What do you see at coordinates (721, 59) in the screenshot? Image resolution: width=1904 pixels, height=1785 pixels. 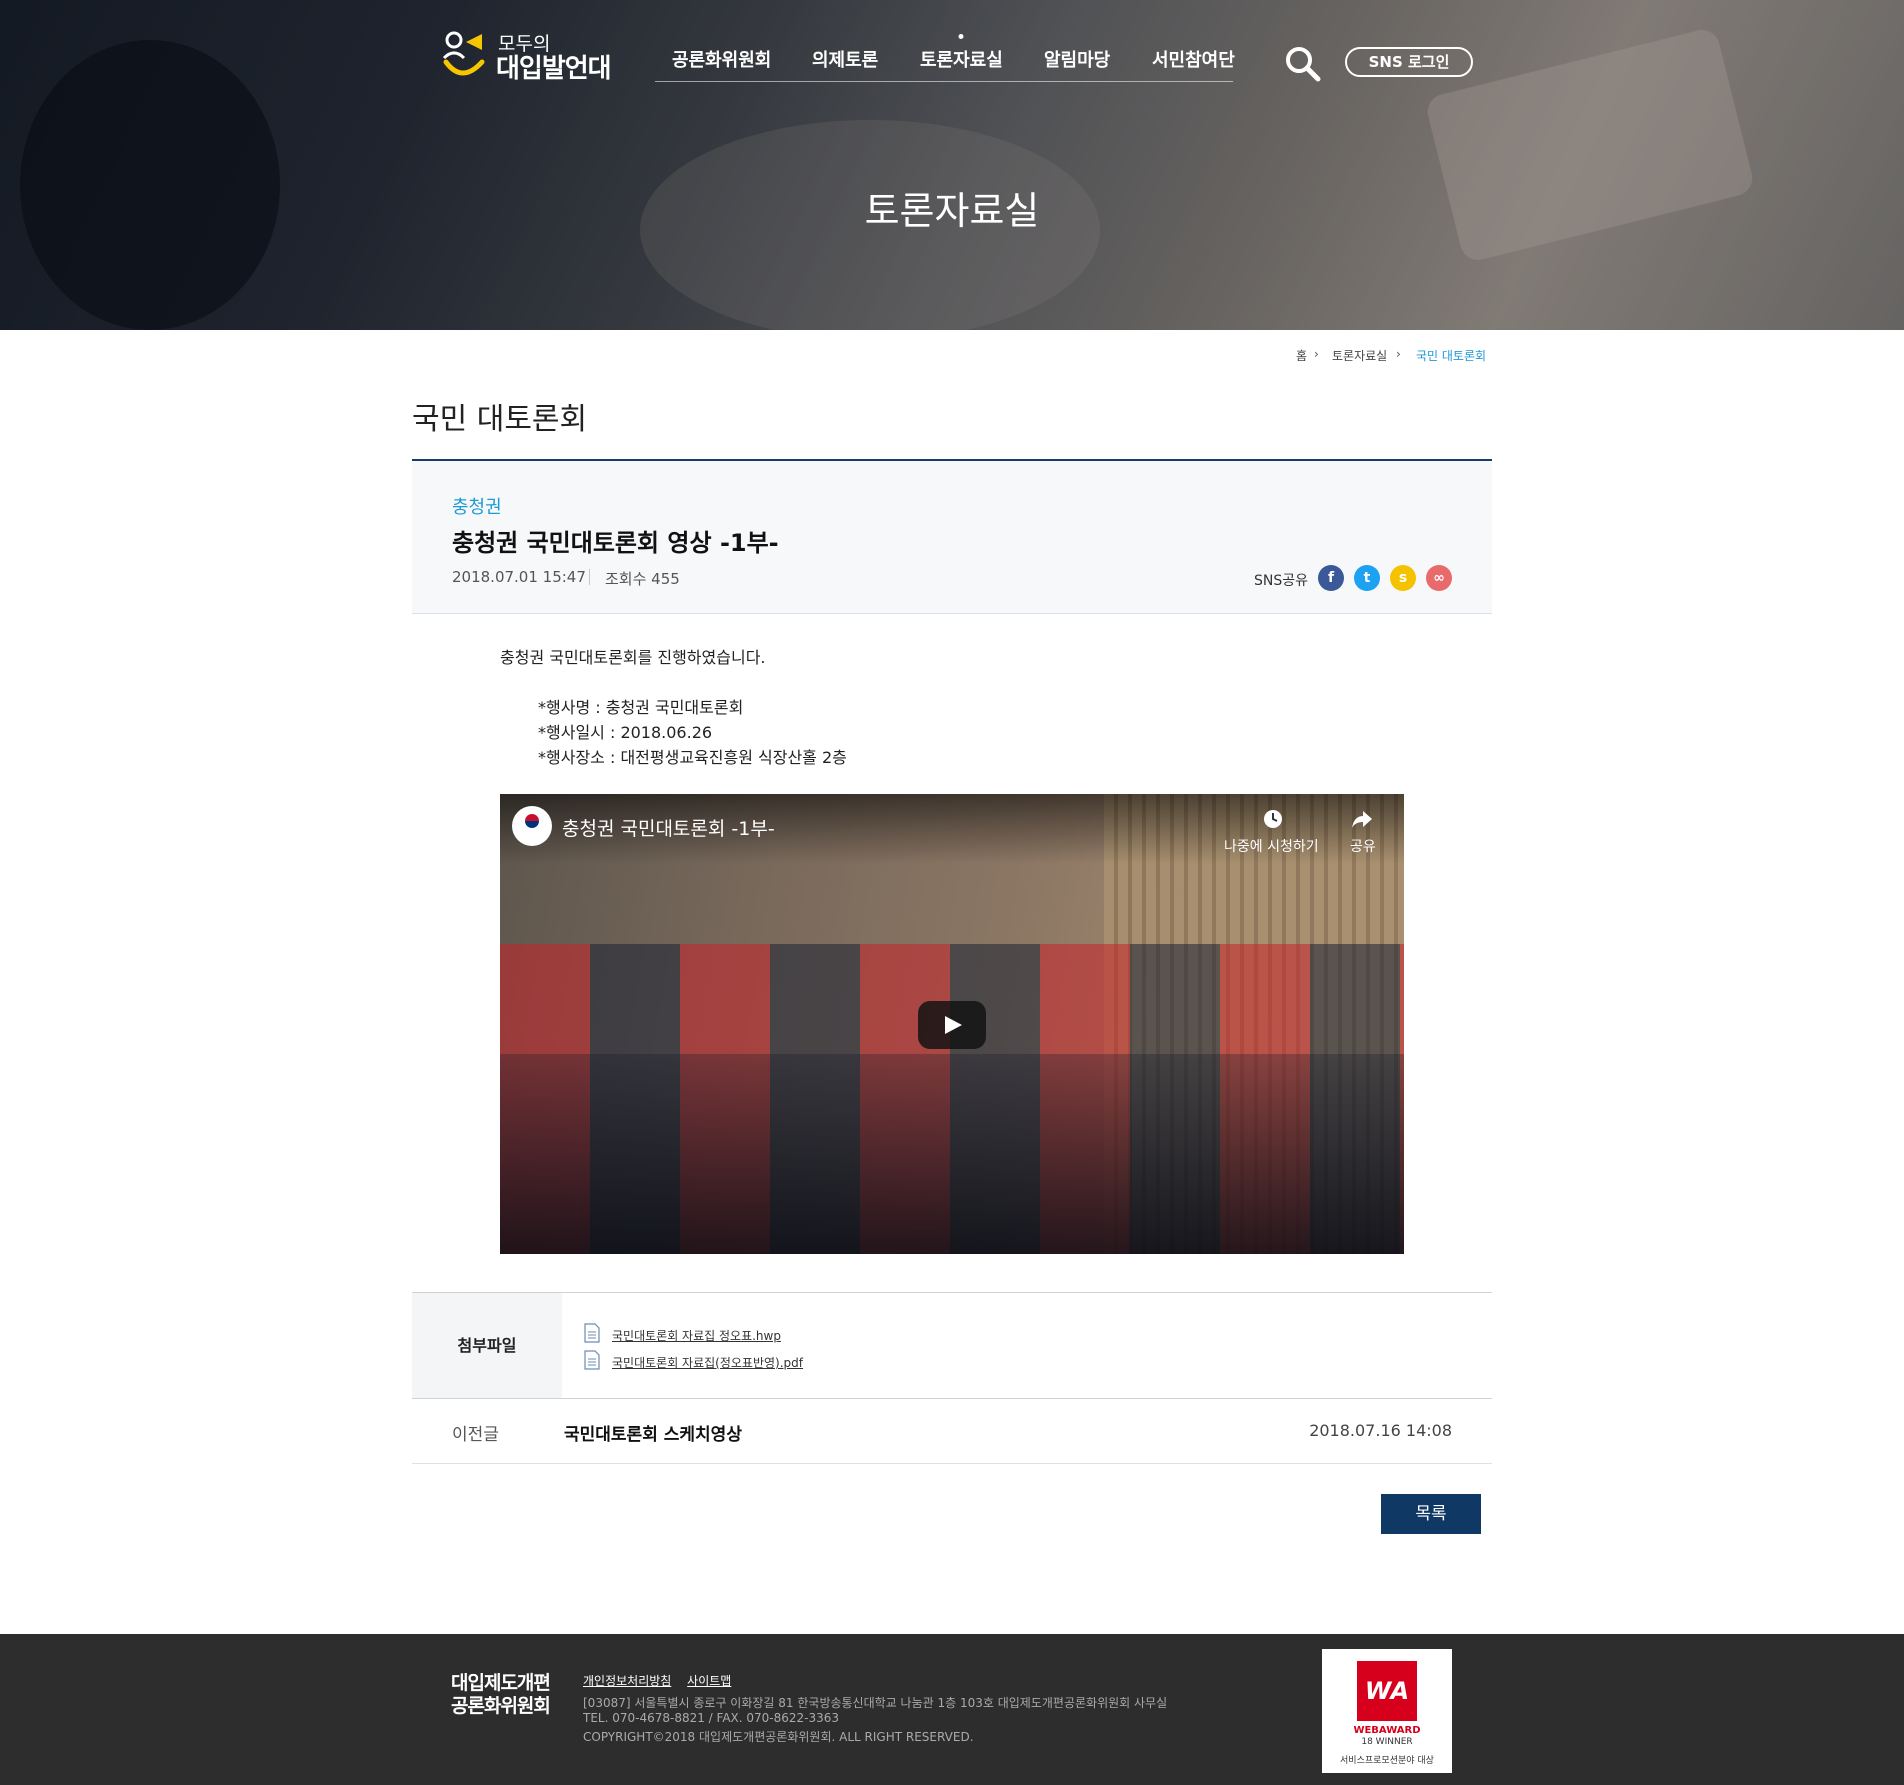 I see `nav-item-committee: 공론화위원회` at bounding box center [721, 59].